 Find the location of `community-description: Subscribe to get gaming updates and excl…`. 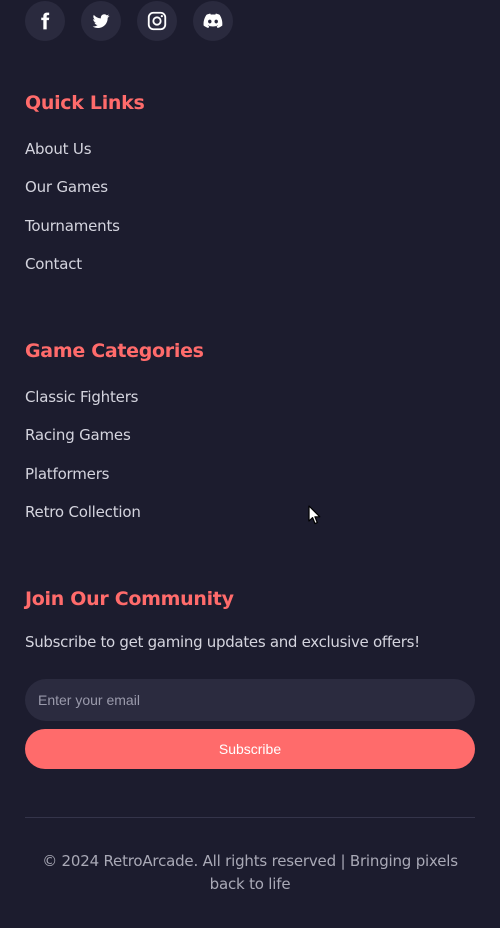

community-description: Subscribe to get gaming updates and excl… is located at coordinates (222, 642).